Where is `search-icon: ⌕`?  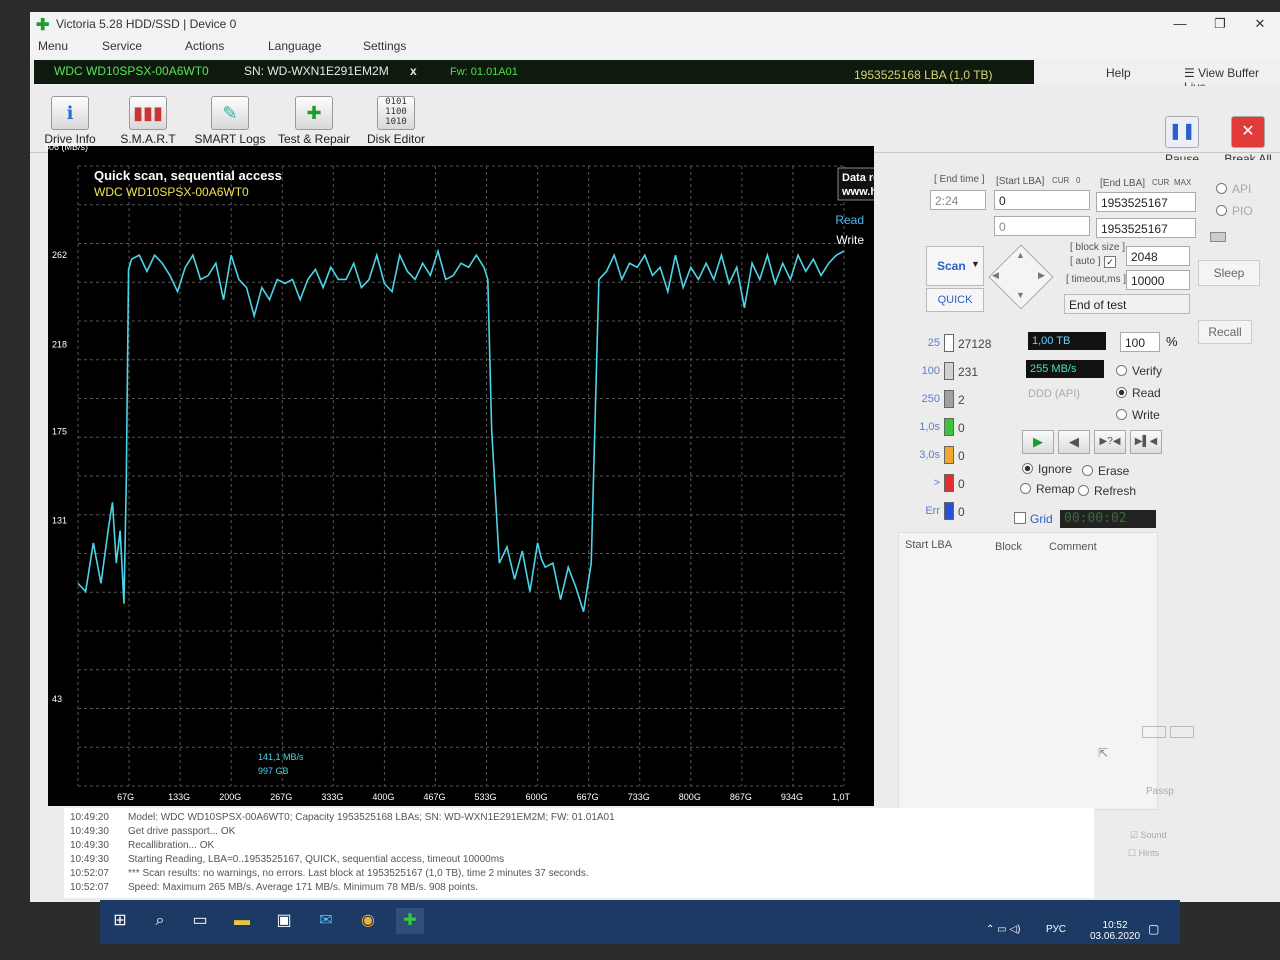 search-icon: ⌕ is located at coordinates (160, 921).